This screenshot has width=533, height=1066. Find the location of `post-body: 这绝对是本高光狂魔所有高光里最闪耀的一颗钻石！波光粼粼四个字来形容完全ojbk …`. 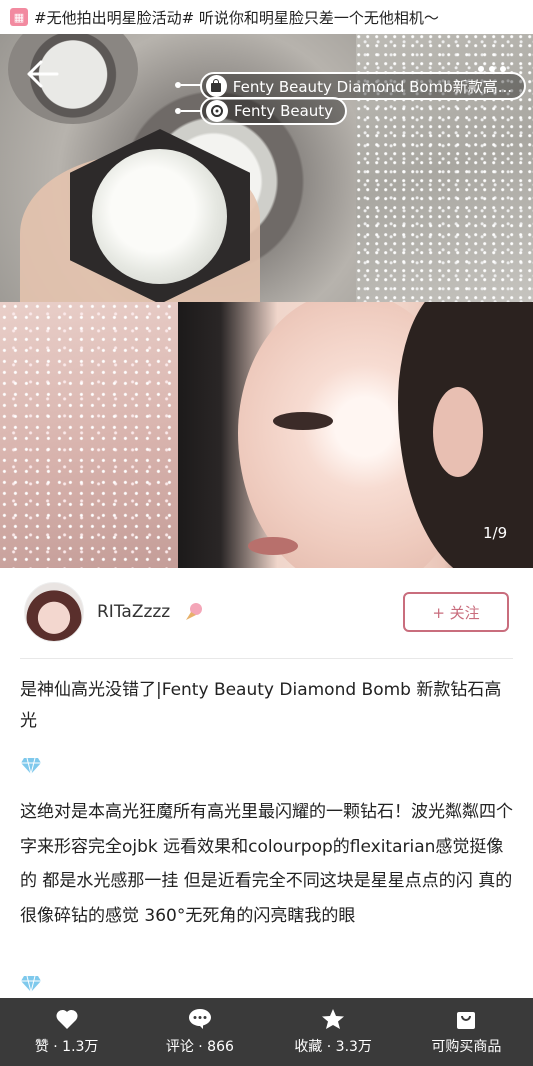

post-body: 这绝对是本高光狂魔所有高光里最闪耀的一颗钻石！波光粼粼四个字来形容完全ojbk … is located at coordinates (266, 864).